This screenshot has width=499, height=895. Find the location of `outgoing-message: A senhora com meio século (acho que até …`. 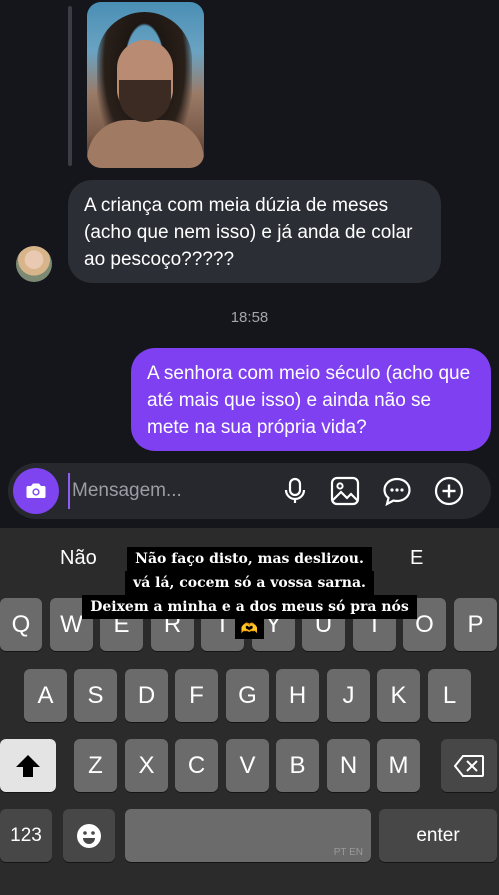

outgoing-message: A senhora com meio século (acho que até … is located at coordinates (311, 399).